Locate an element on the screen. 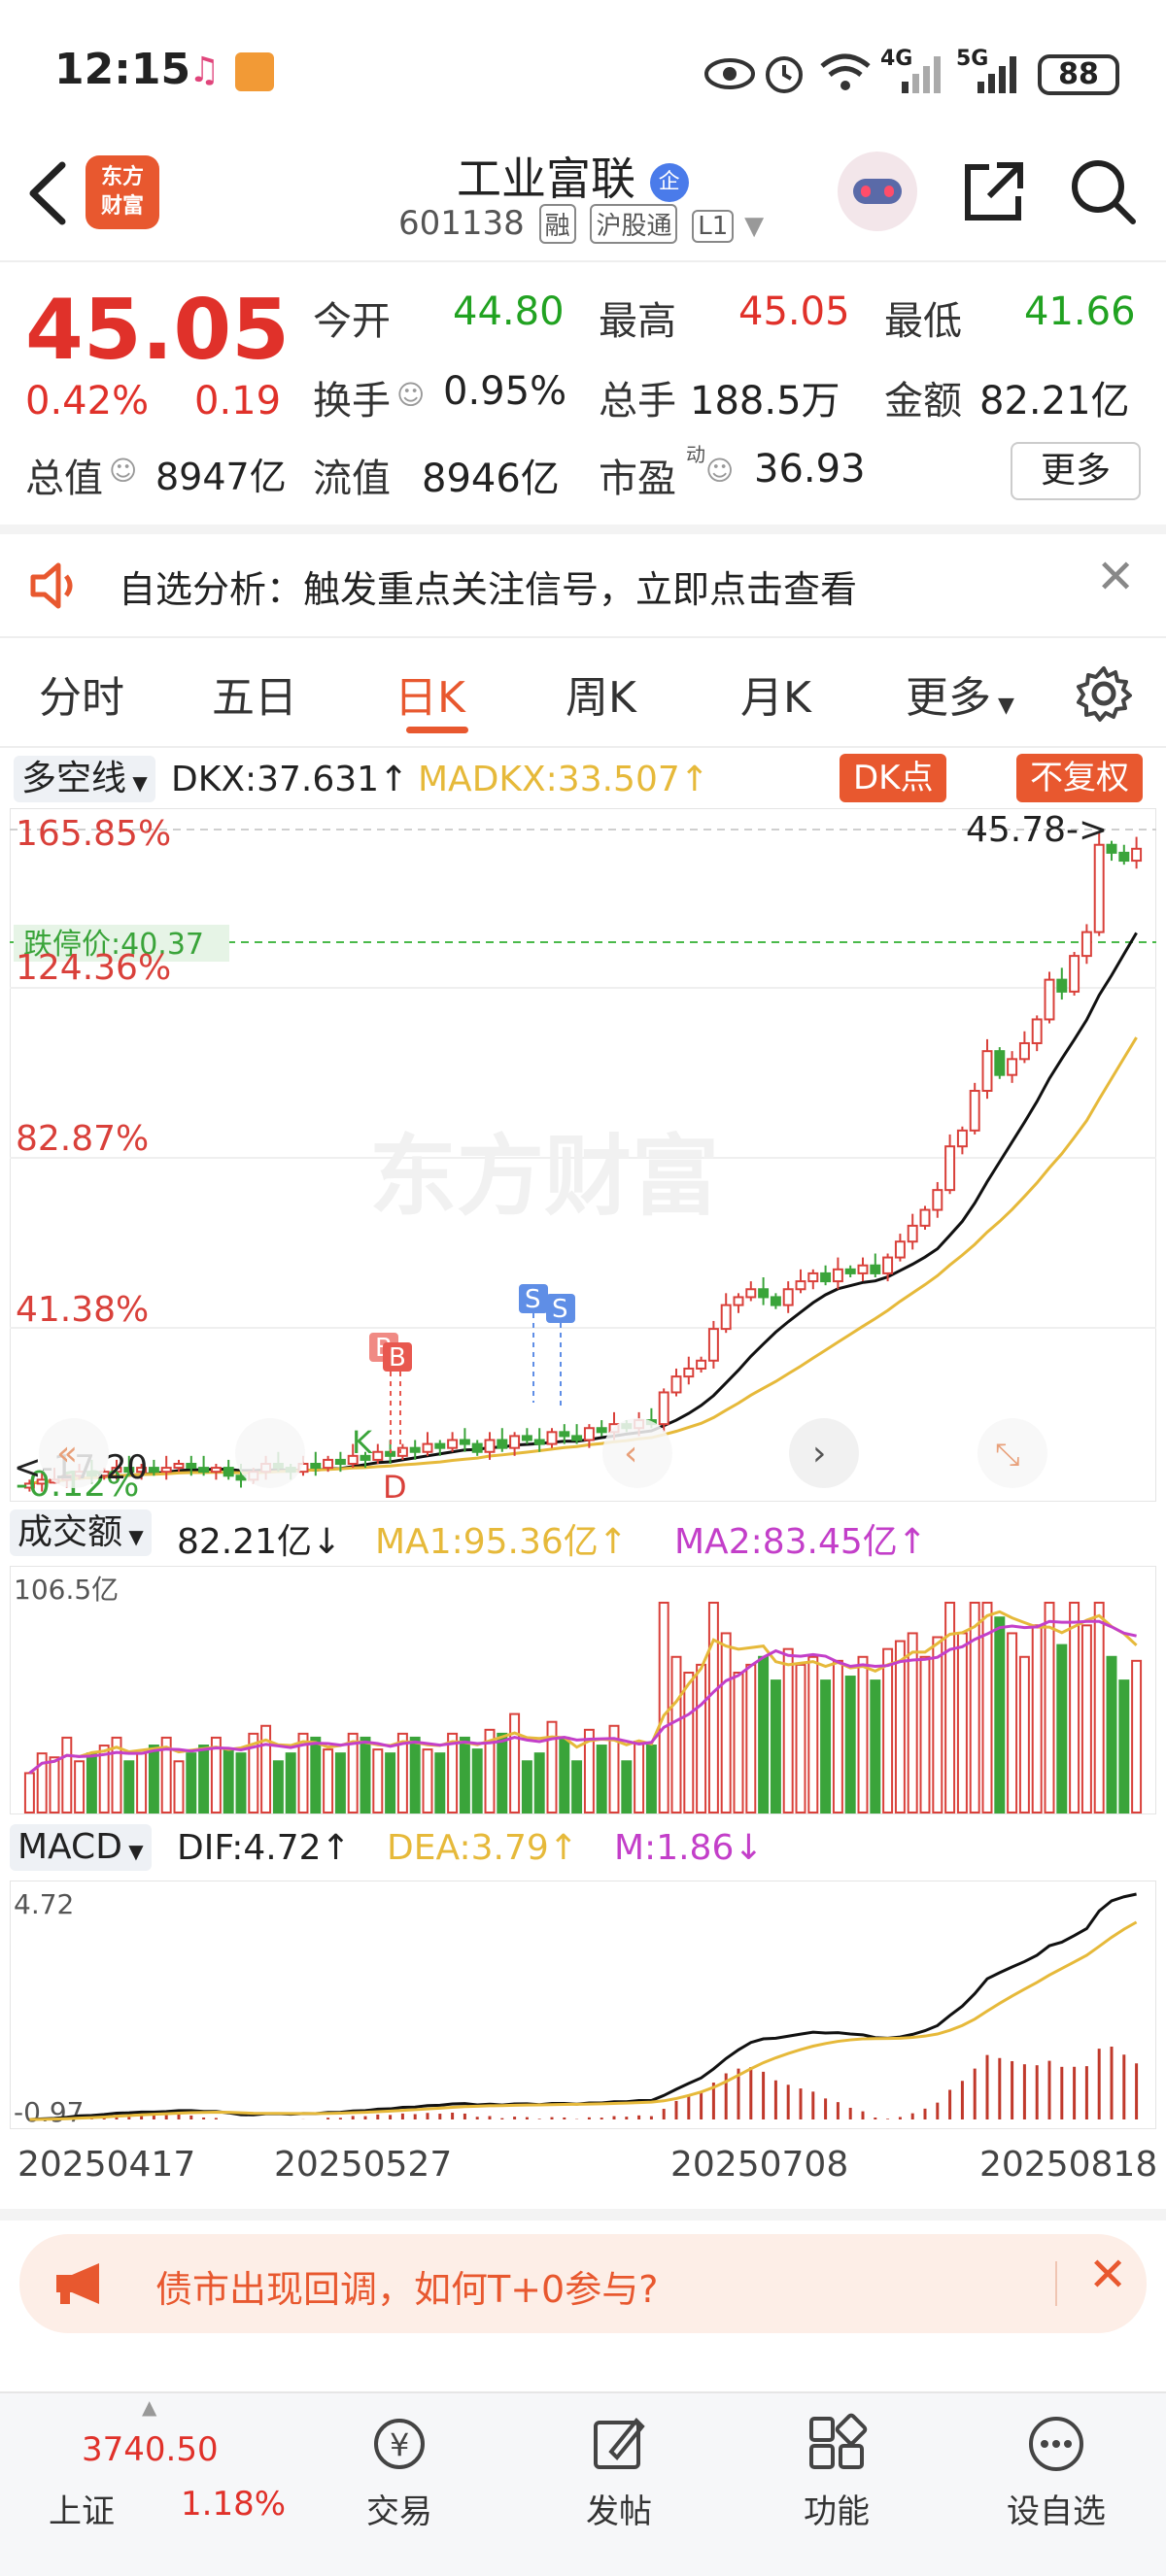 The height and width of the screenshot is (2576, 1166). app-logo: 东方 财富 is located at coordinates (122, 192).